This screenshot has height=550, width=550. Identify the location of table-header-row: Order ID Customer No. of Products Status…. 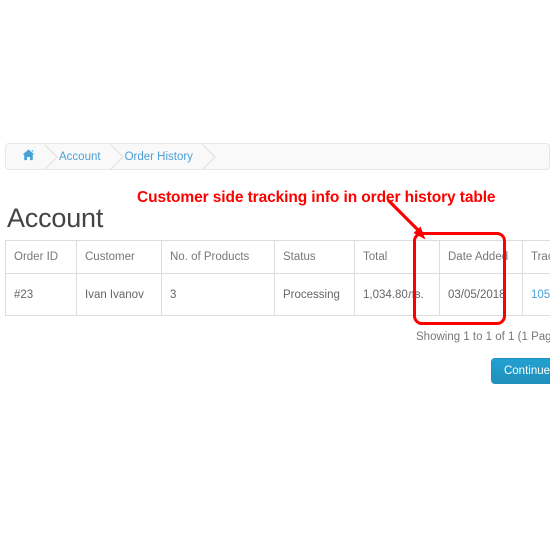
(277, 257).